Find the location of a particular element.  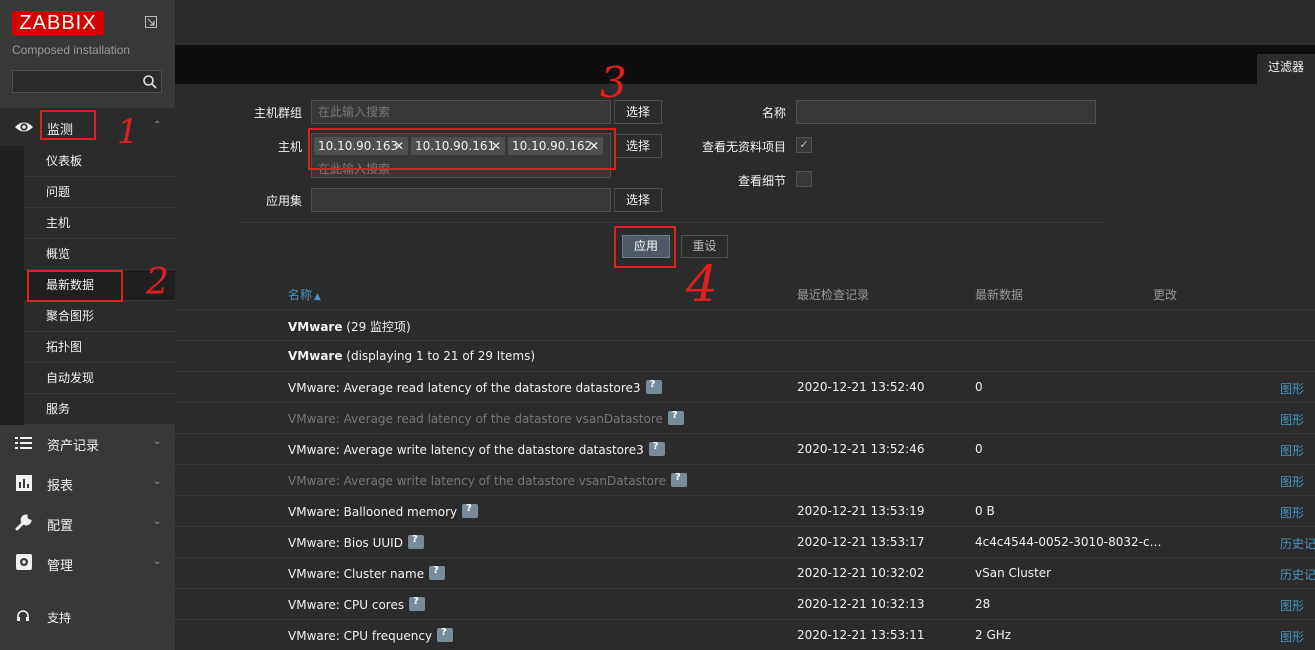

annotation-number: 2 is located at coordinates (157, 282).